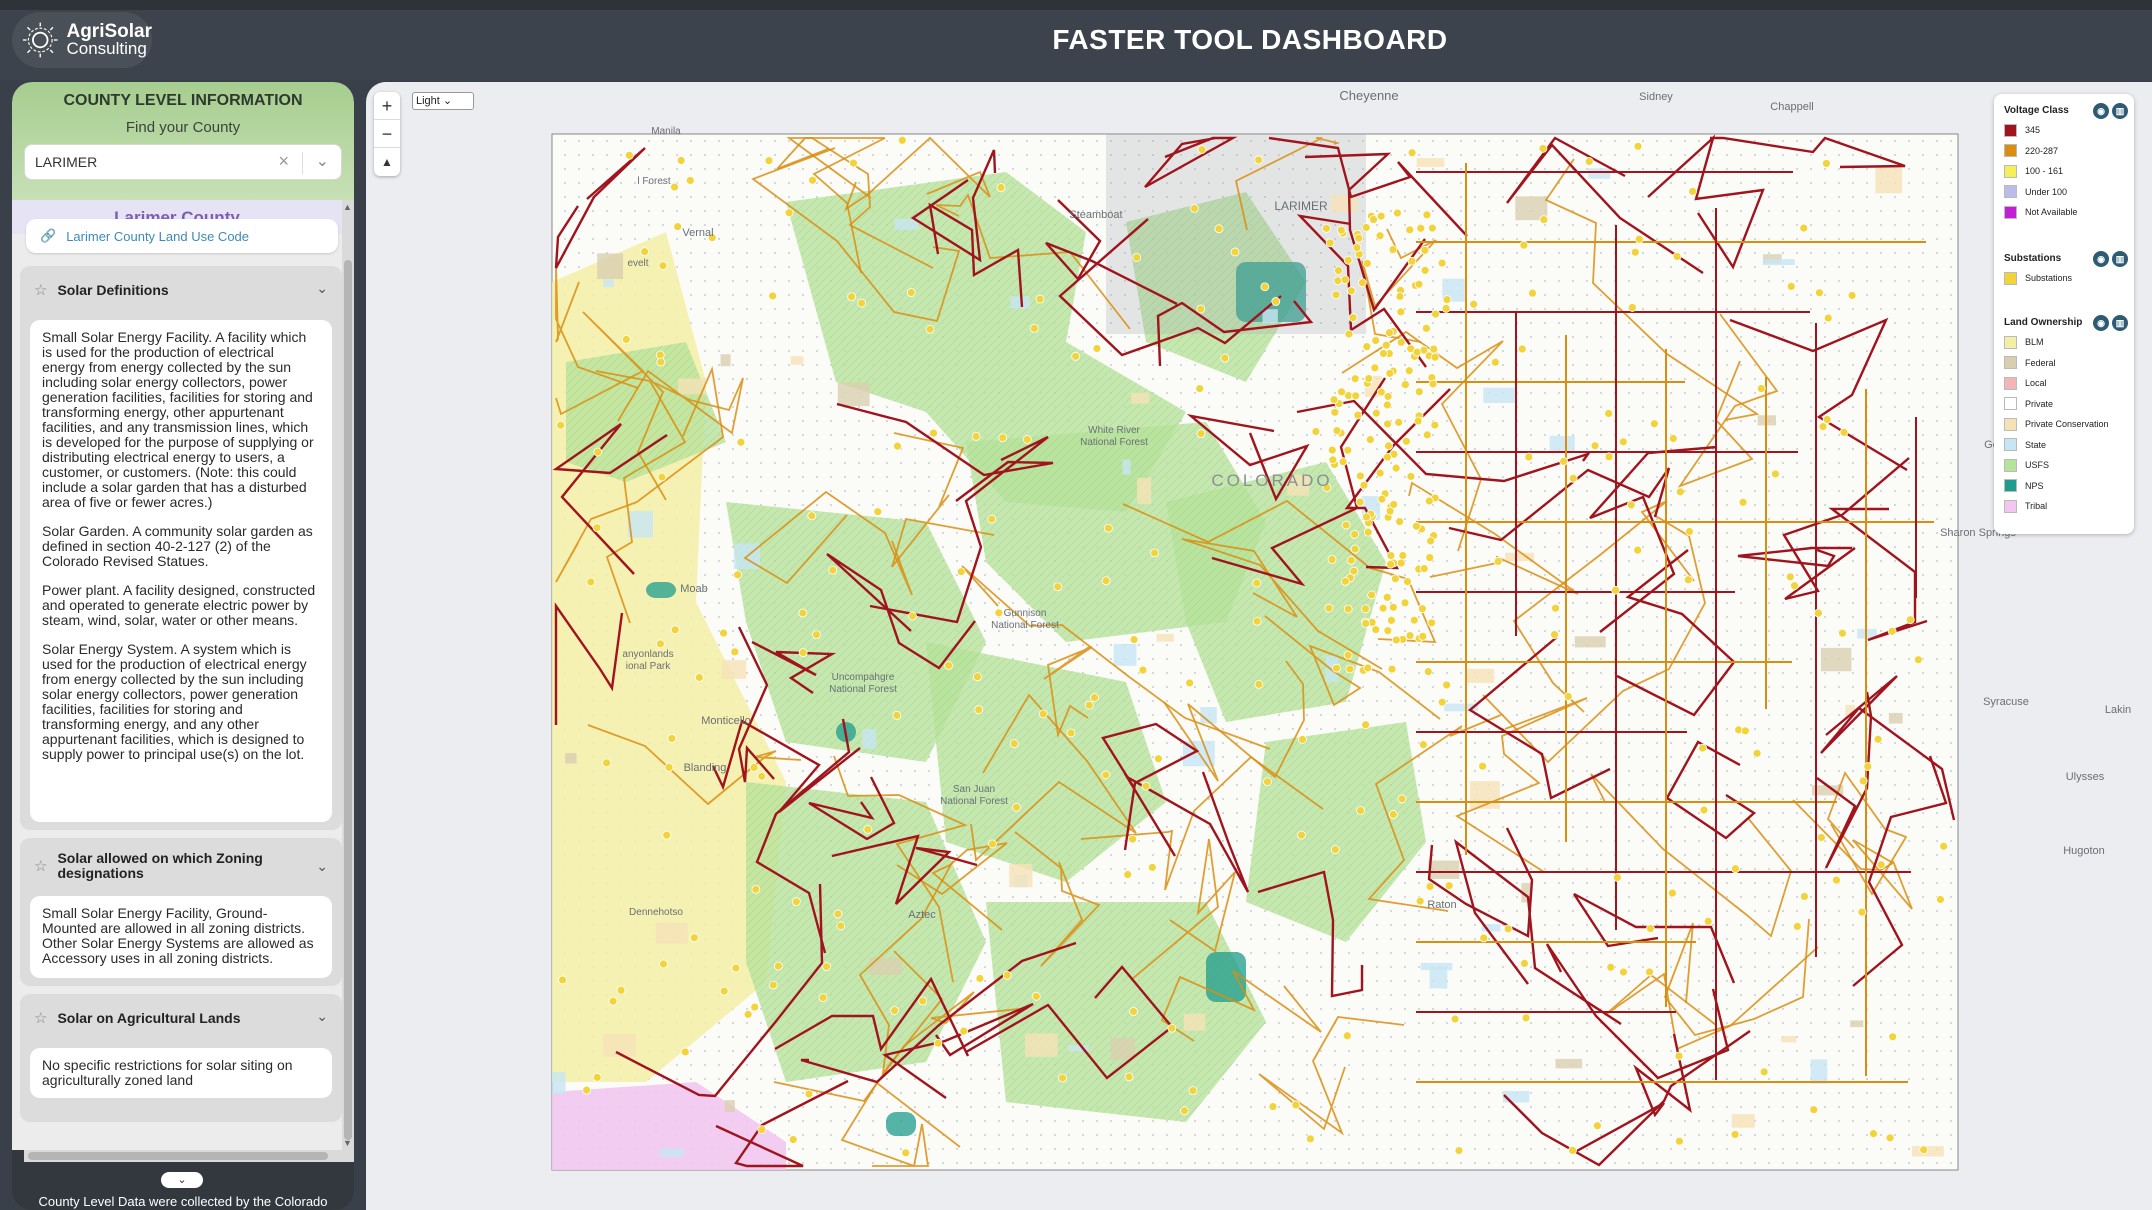 This screenshot has width=2152, height=1210. I want to click on zoom-out-button: −, so click(387, 134).